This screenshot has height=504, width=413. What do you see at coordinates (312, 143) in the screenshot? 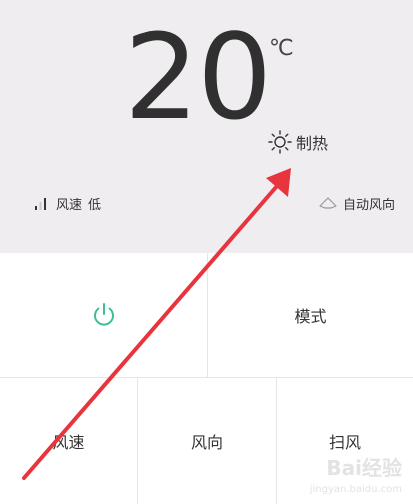
I see `mode-label: 制热` at bounding box center [312, 143].